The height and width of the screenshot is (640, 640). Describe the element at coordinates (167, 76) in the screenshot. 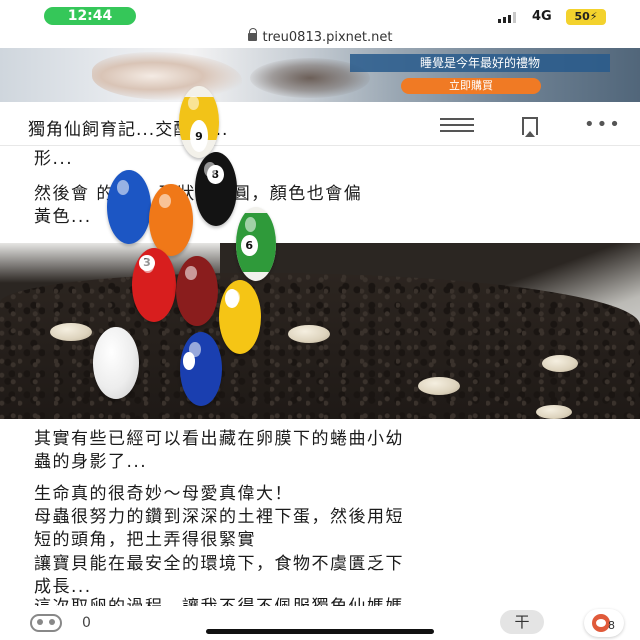

I see `ad-image-person` at that location.